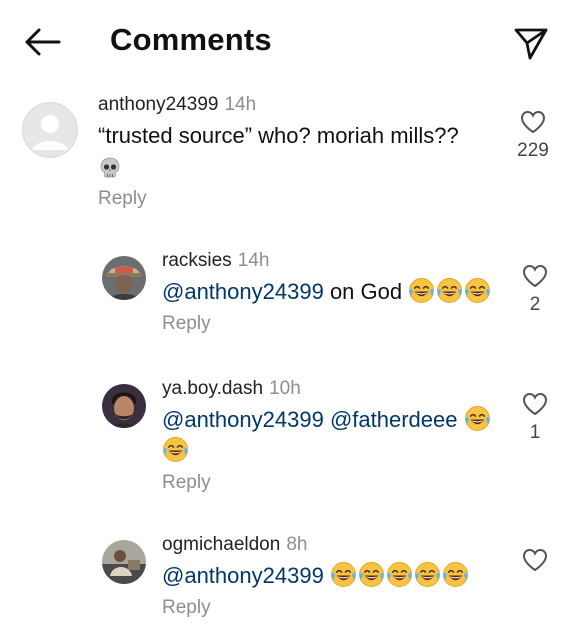  Describe the element at coordinates (334, 435) in the screenshot. I see `comment-text: @anthony24399 @fatherdeee` at that location.